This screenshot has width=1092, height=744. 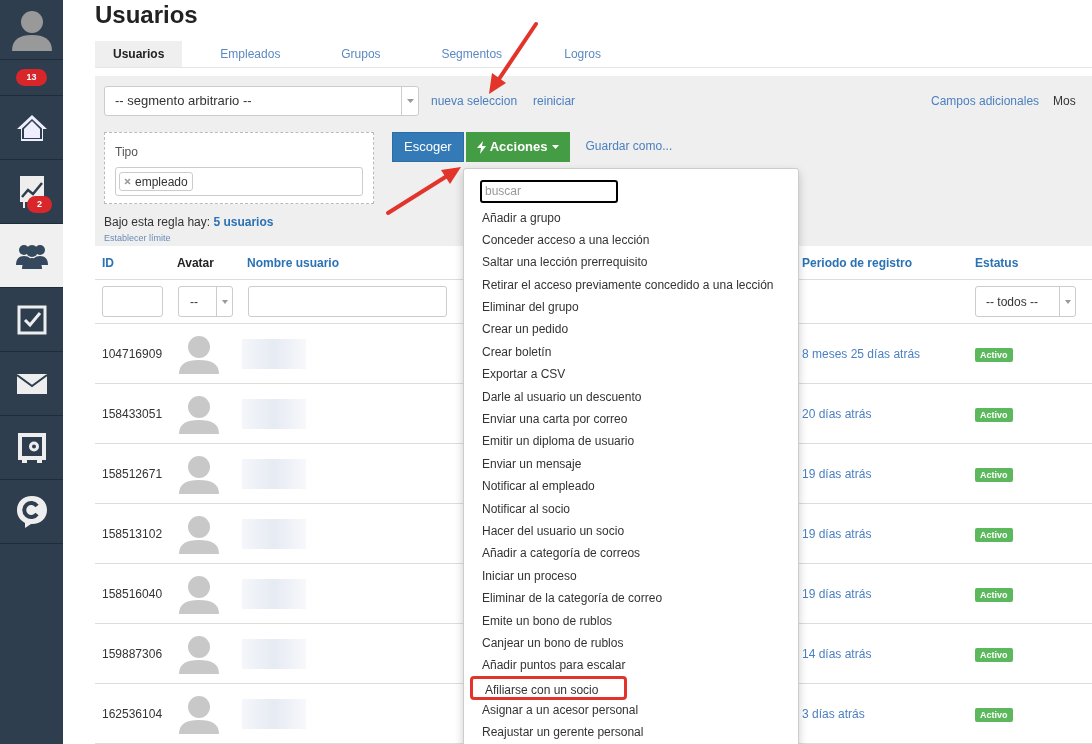 What do you see at coordinates (132, 533) in the screenshot?
I see `table-cell: 158513102` at bounding box center [132, 533].